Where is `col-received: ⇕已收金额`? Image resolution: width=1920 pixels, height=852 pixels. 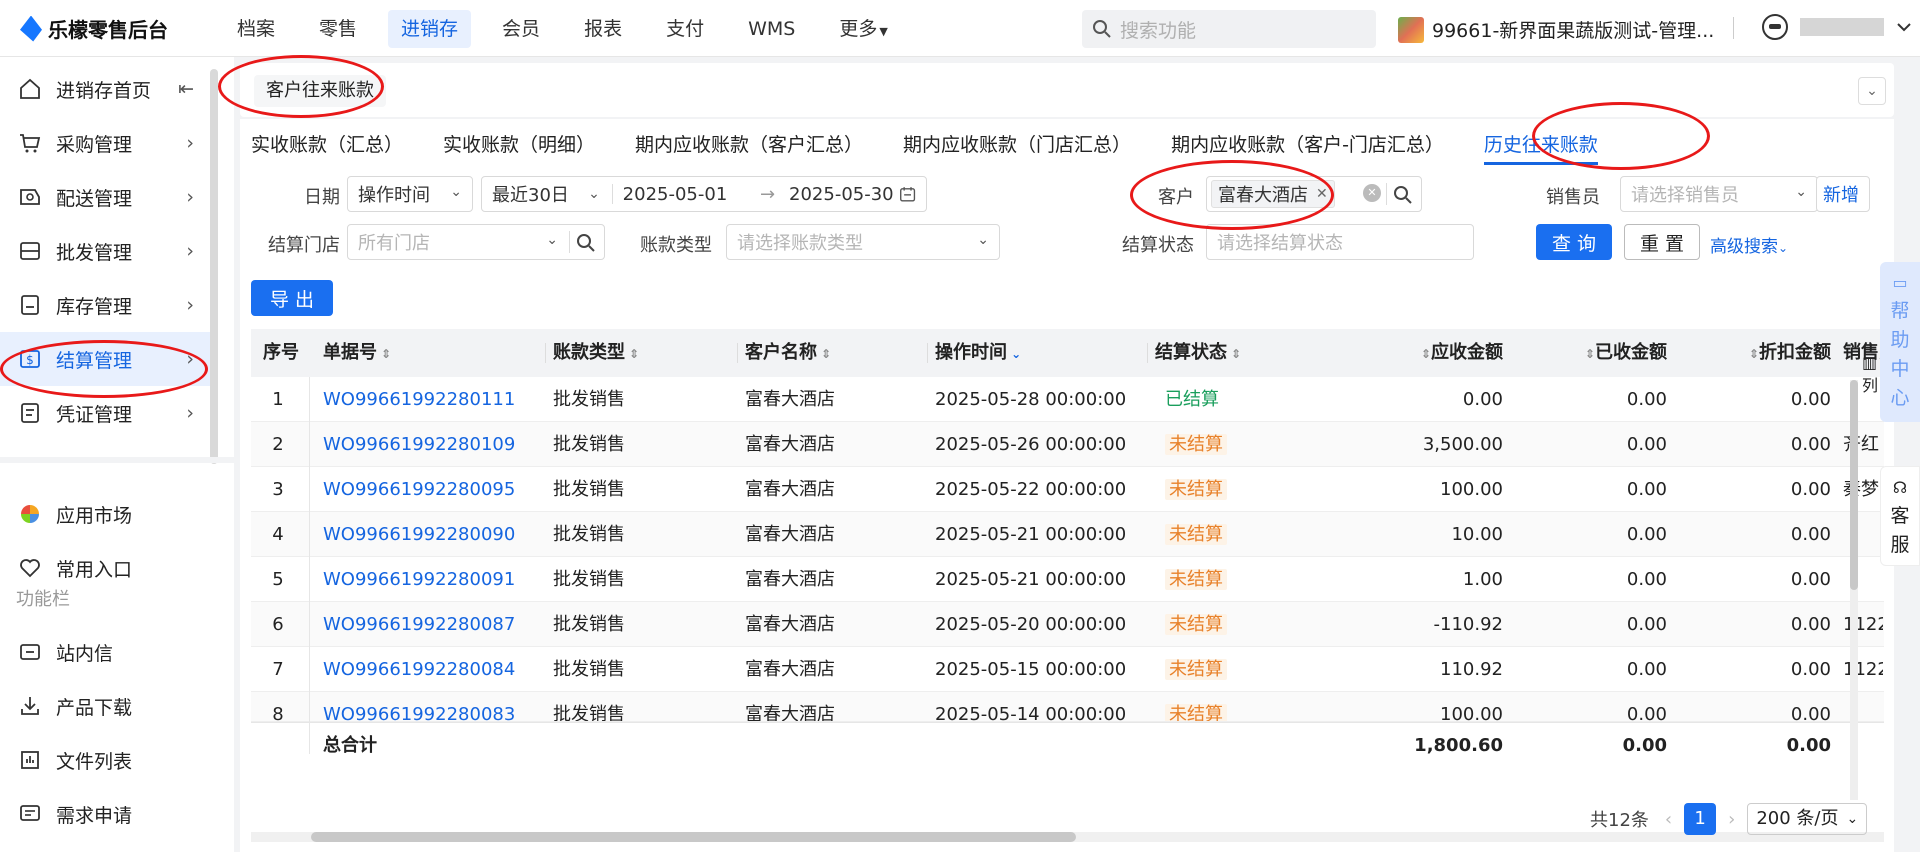 col-received: ⇕已收金额 is located at coordinates (1602, 353).